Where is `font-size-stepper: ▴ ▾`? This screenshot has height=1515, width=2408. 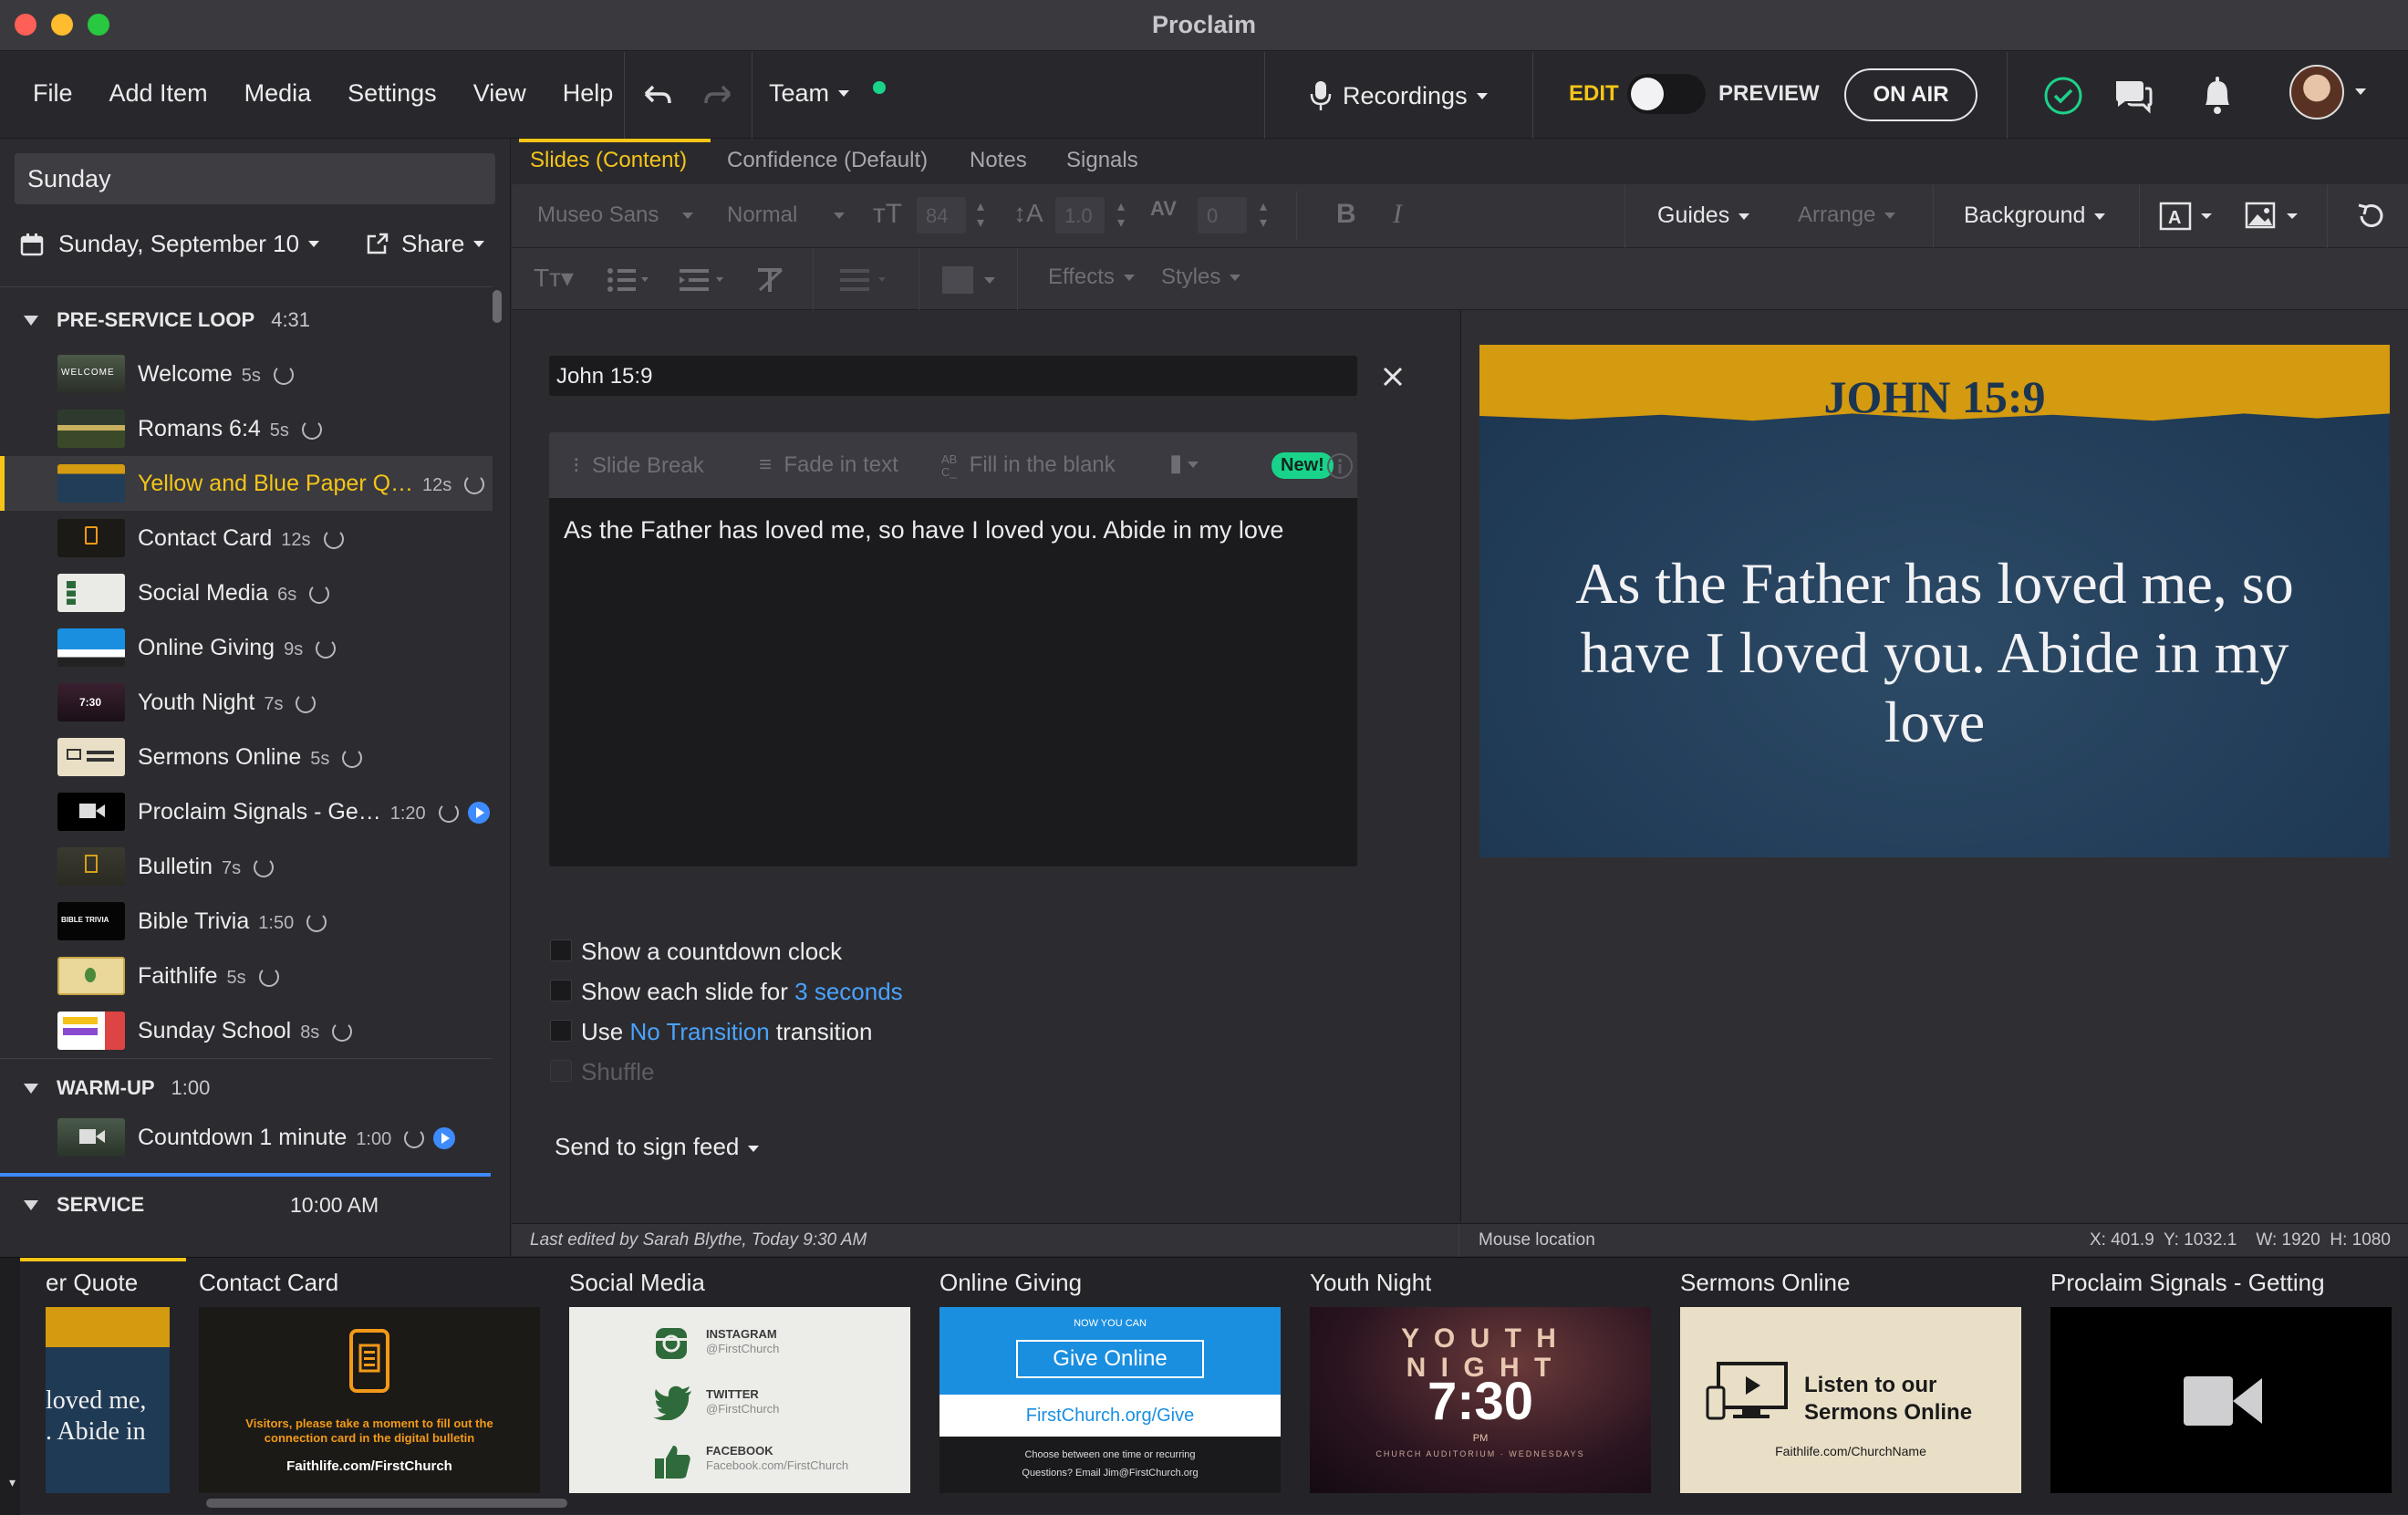 font-size-stepper: ▴ ▾ is located at coordinates (980, 215).